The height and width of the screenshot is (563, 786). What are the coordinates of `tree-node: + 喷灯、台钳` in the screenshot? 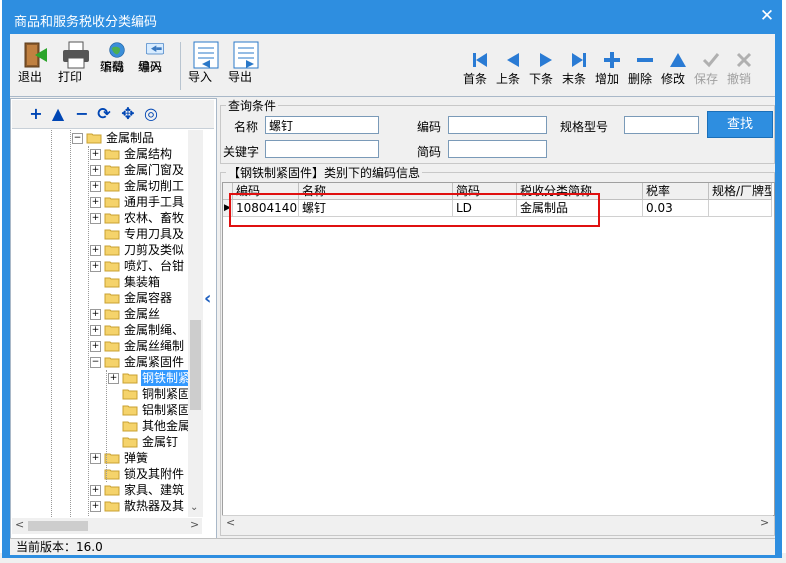 It's located at (107, 266).